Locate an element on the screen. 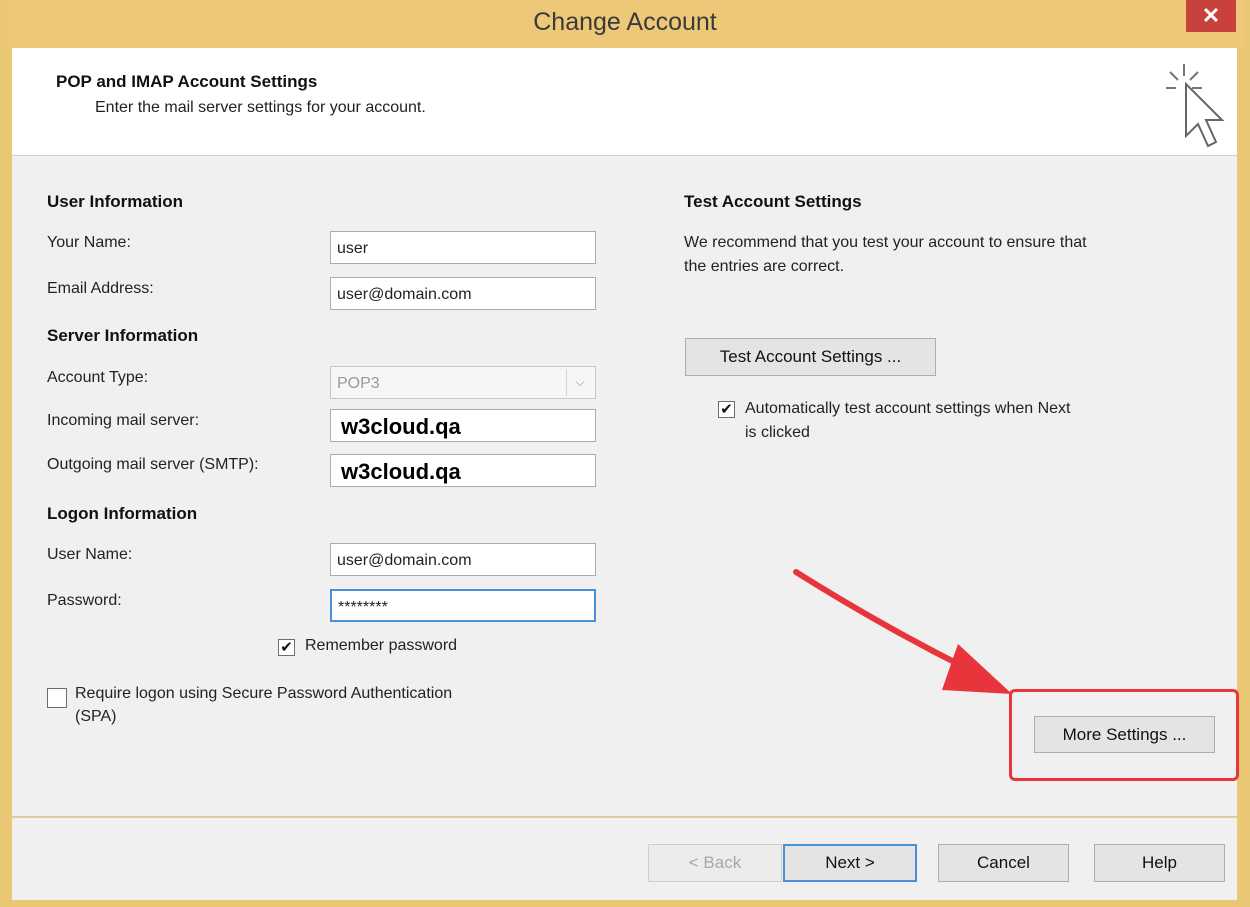  outgoing-server-label: Outgoing mail server (SMTP): is located at coordinates (153, 464).